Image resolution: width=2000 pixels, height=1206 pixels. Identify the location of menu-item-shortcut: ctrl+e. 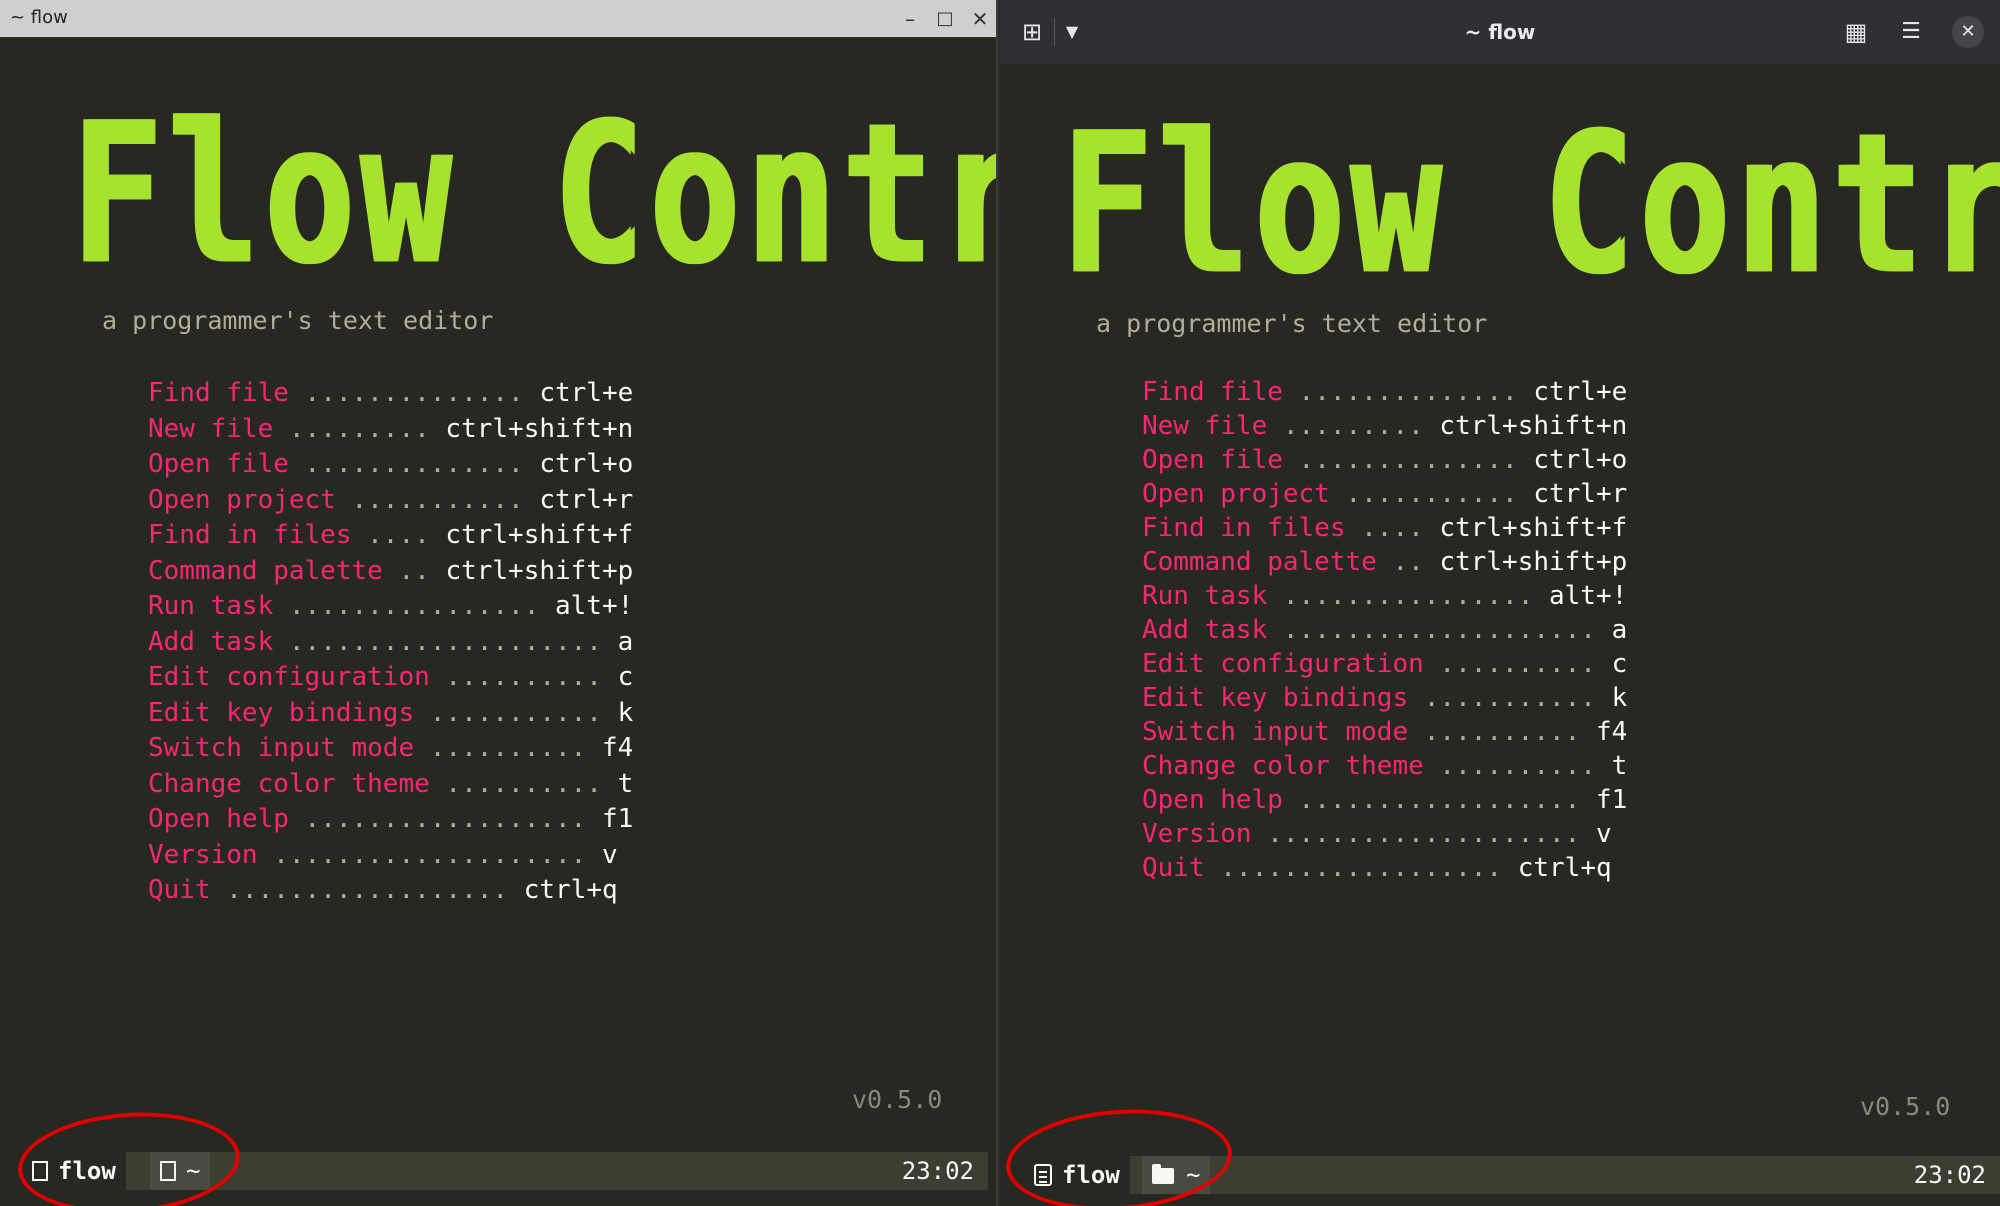
(586, 393).